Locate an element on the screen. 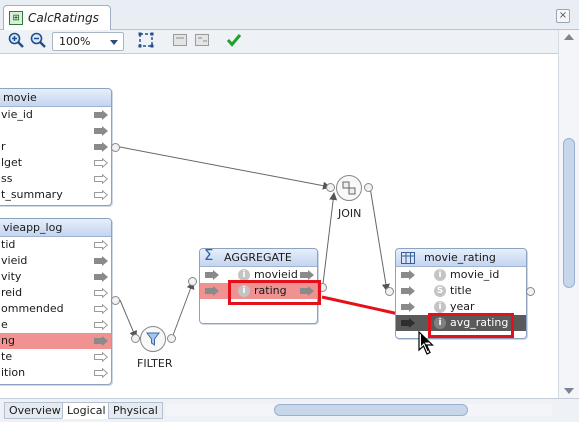  table-row: t_summary is located at coordinates (55, 195).